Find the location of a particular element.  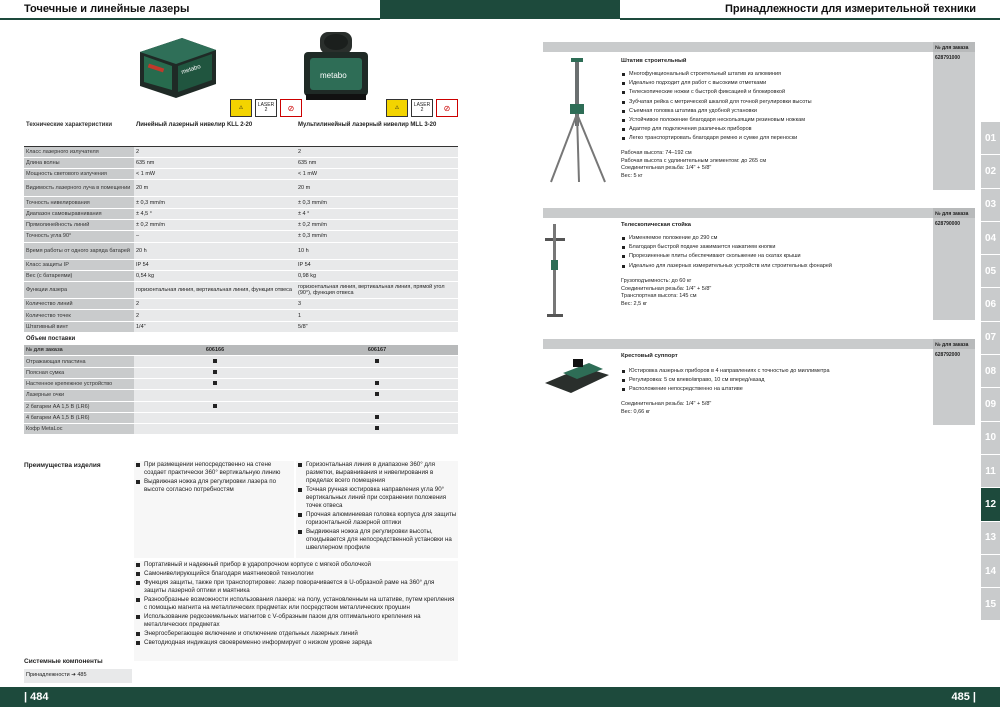

spec-value-kll: ± 4,5 ° is located at coordinates (215, 214).